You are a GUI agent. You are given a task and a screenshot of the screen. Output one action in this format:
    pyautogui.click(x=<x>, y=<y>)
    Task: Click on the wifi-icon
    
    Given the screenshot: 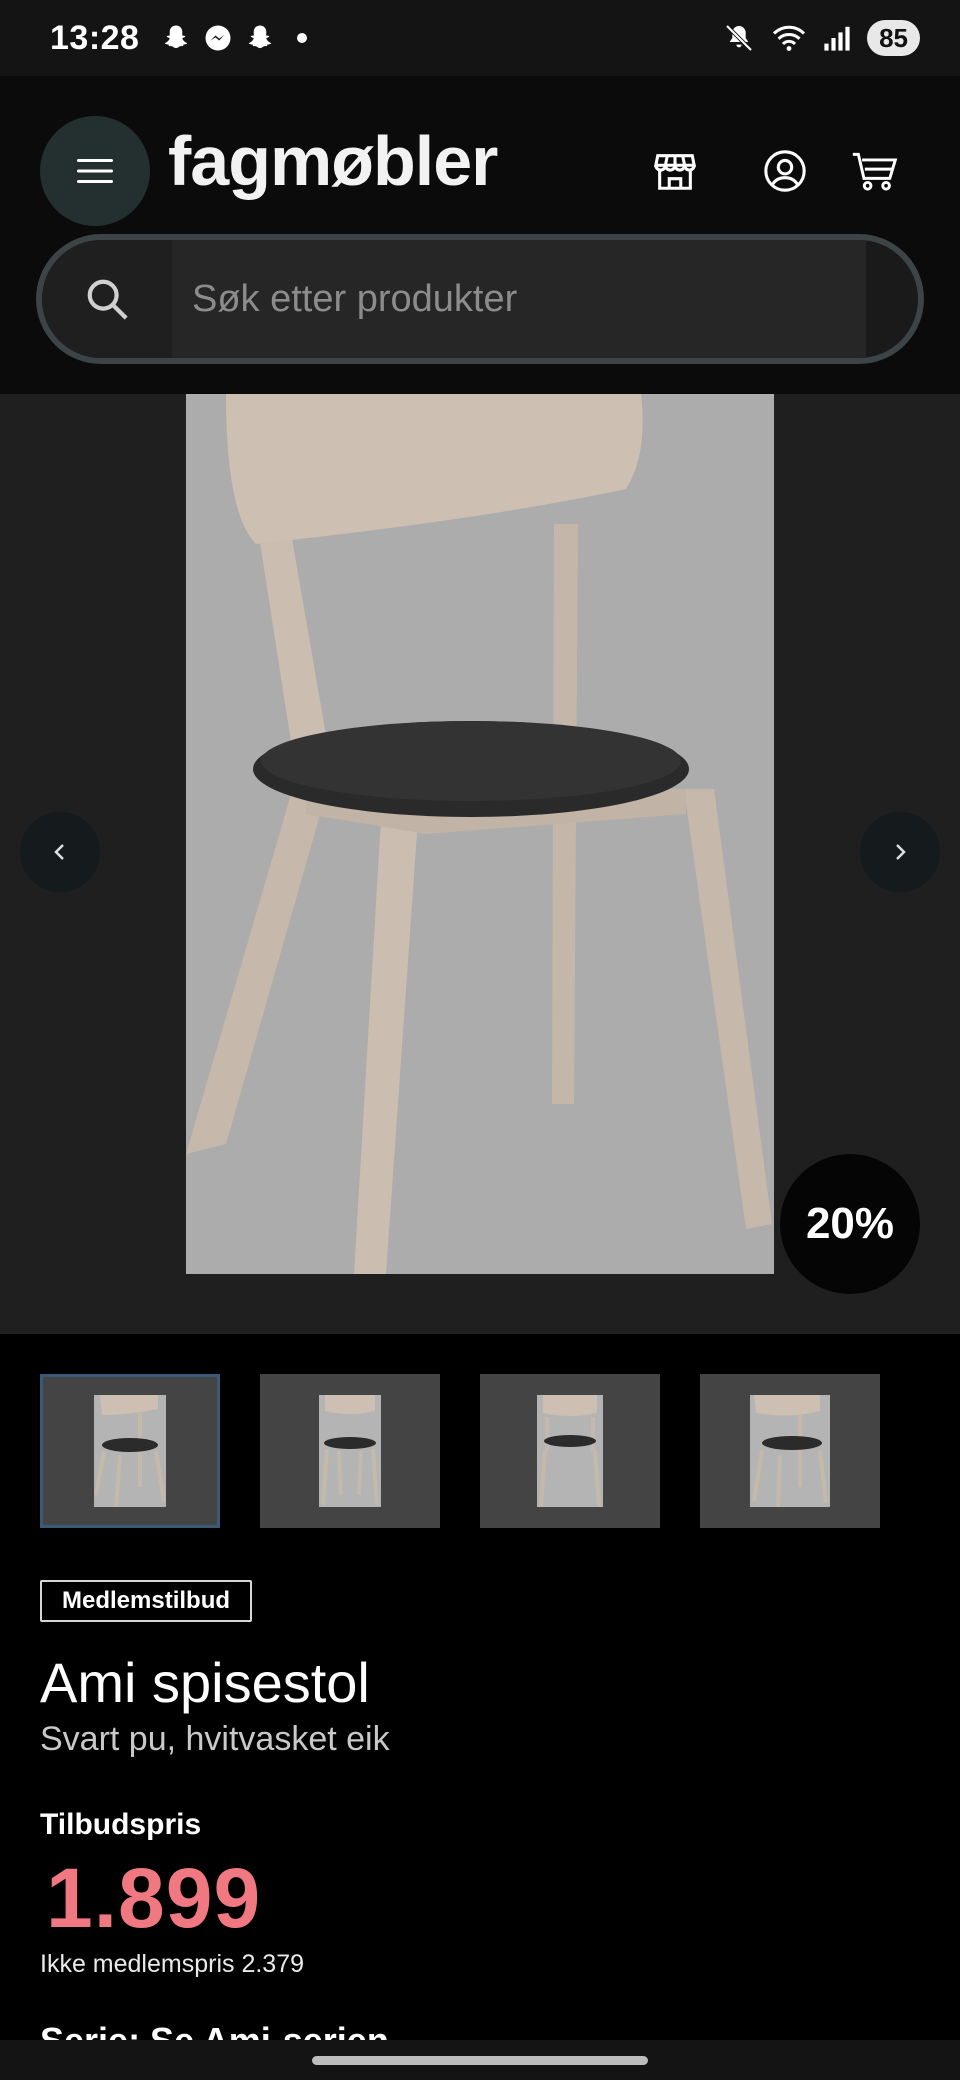 What is the action you would take?
    pyautogui.click(x=789, y=38)
    